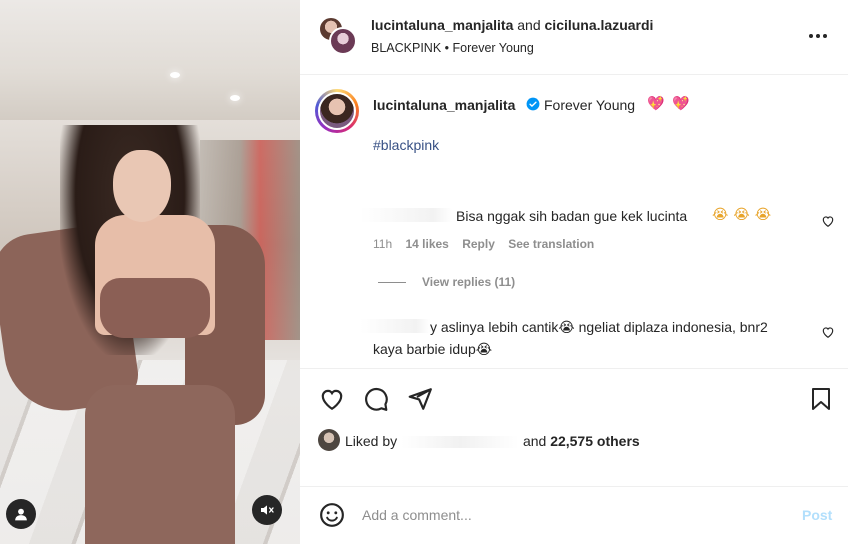 The image size is (848, 544). I want to click on liked-by-connector: and, so click(534, 441).